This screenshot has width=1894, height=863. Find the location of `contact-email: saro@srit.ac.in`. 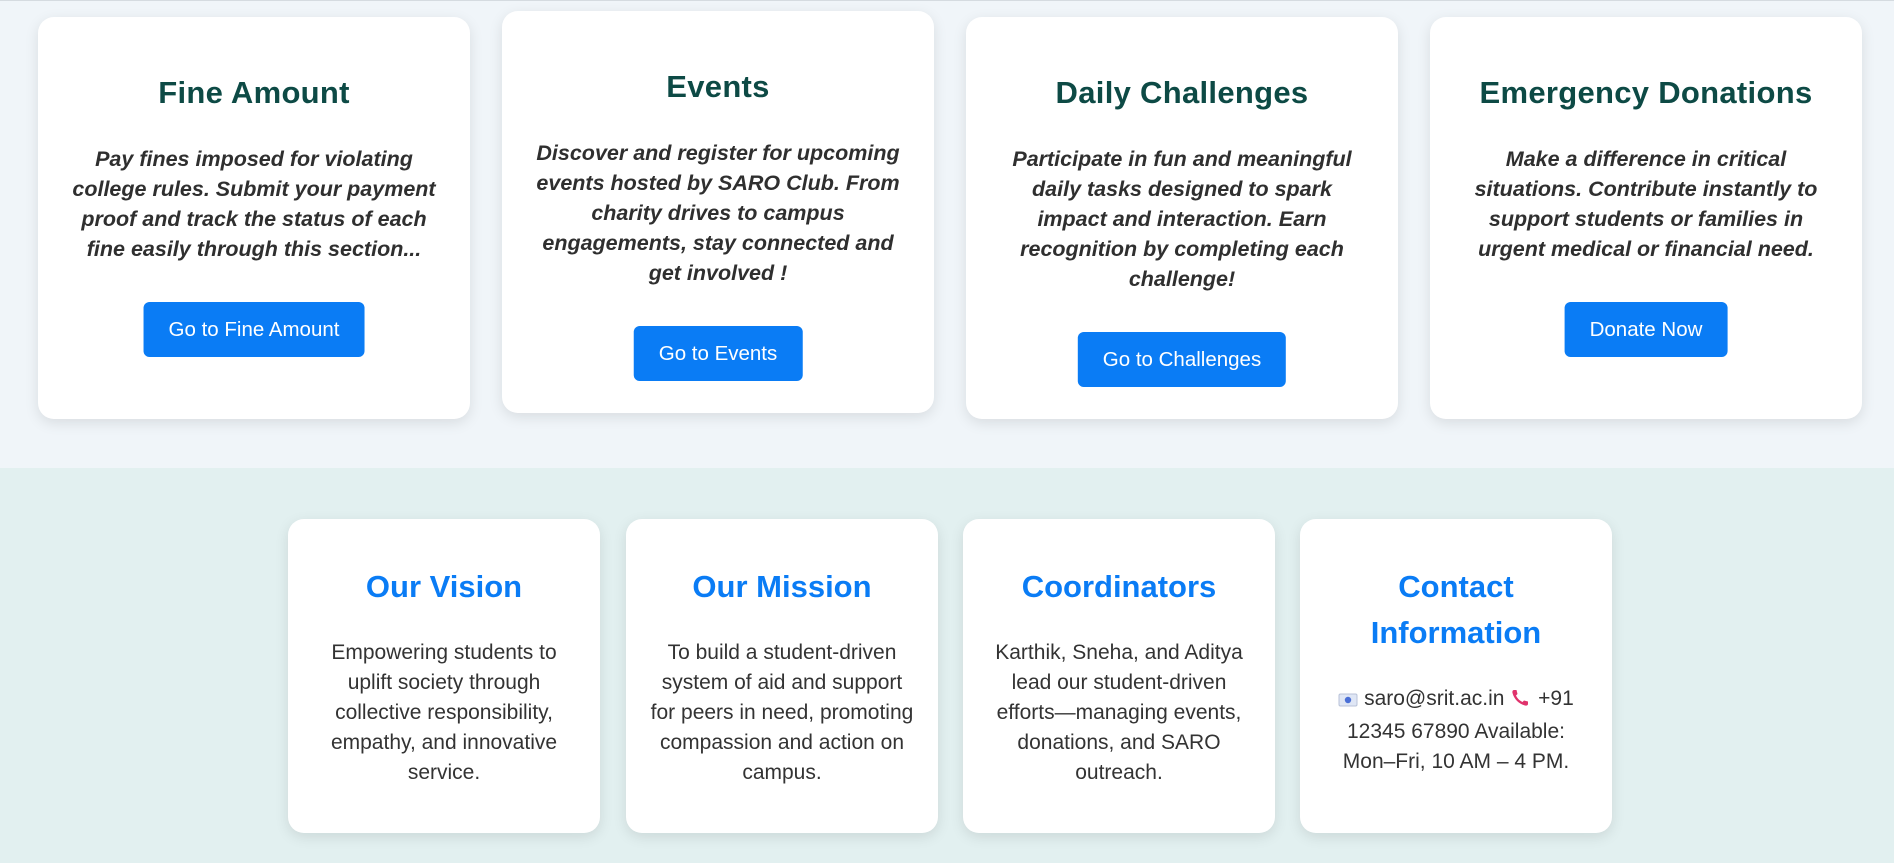

contact-email: saro@srit.ac.in is located at coordinates (1434, 698).